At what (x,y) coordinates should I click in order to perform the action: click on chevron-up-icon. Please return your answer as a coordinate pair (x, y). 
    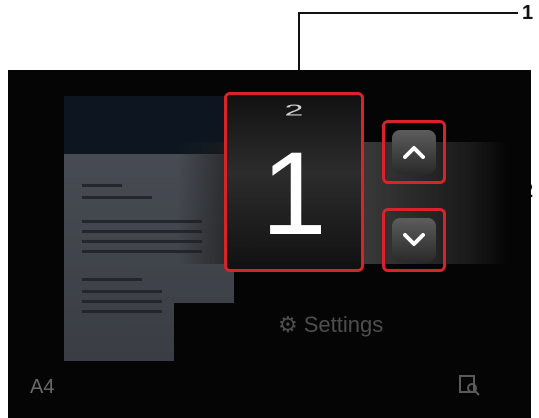
    Looking at the image, I should click on (414, 152).